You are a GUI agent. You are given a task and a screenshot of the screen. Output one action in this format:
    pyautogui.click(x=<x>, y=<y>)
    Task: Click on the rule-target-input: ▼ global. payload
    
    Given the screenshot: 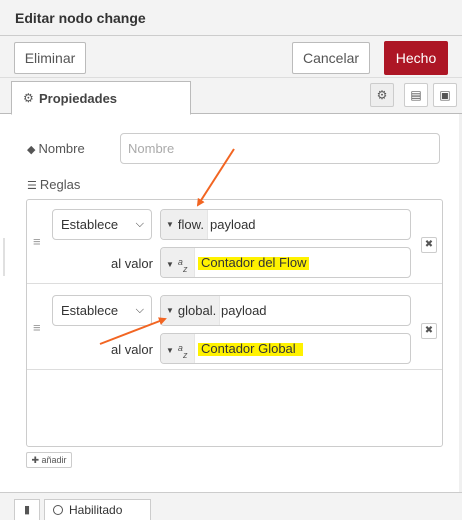 What is the action you would take?
    pyautogui.click(x=285, y=310)
    